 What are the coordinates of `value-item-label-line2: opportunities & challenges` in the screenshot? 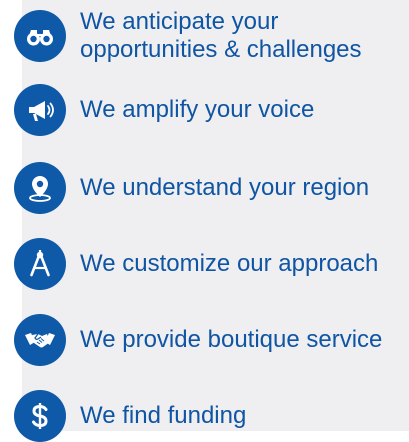 It's located at (221, 49).